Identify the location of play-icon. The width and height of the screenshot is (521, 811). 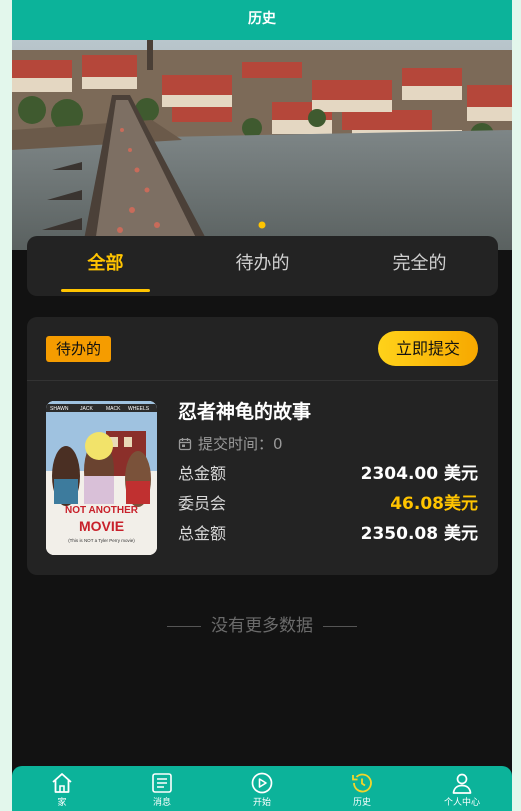
(262, 783).